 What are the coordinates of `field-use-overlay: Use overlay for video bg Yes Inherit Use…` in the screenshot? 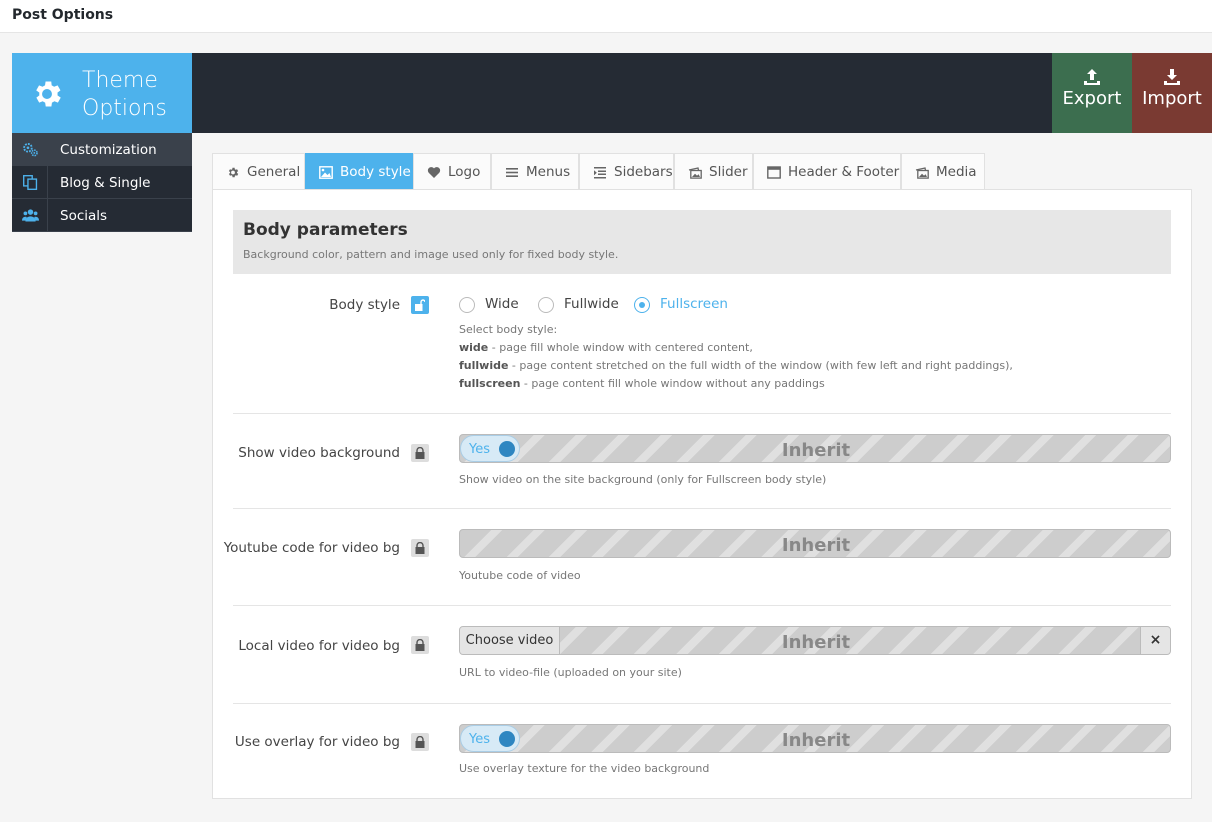 It's located at (702, 750).